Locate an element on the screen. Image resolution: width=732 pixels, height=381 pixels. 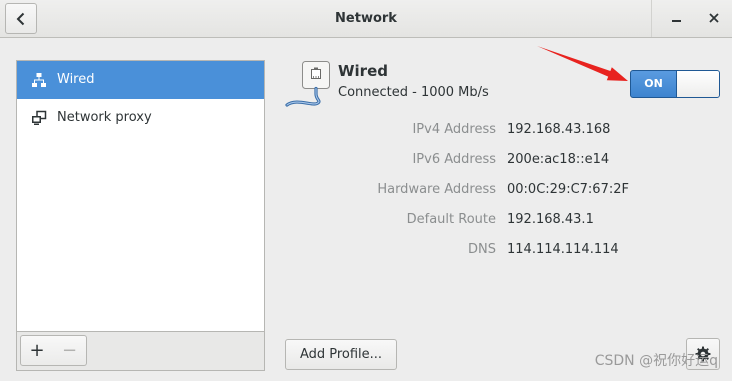
window-title: Network is located at coordinates (366, 18).